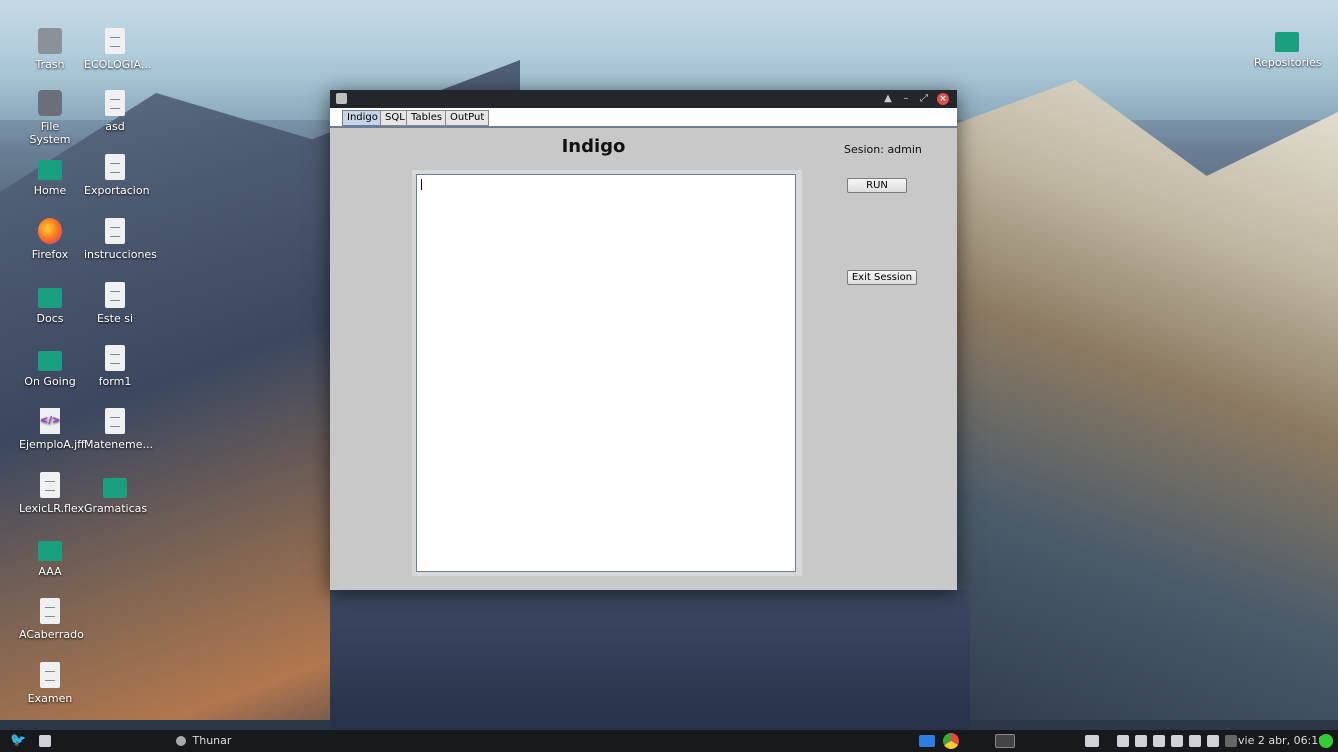 This screenshot has height=752, width=1338. I want to click on shade-icon: ▲, so click(888, 99).